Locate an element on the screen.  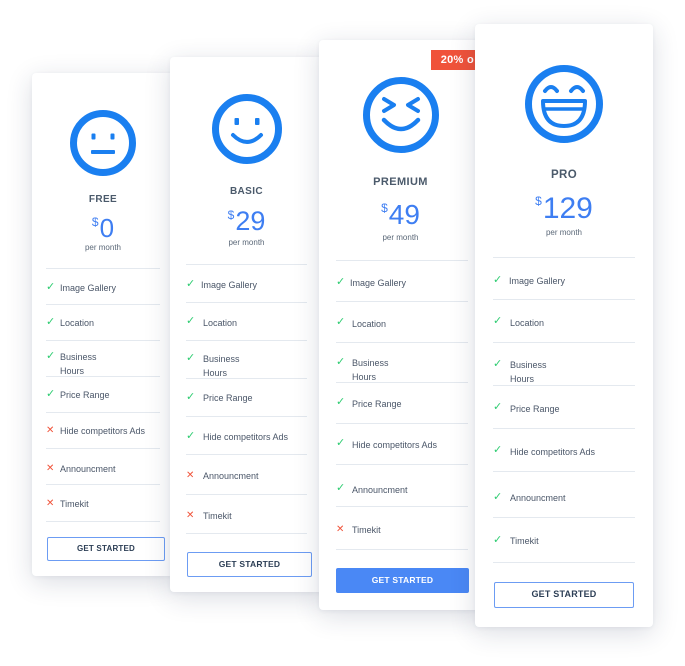
plan-price: $29 is located at coordinates (246, 221).